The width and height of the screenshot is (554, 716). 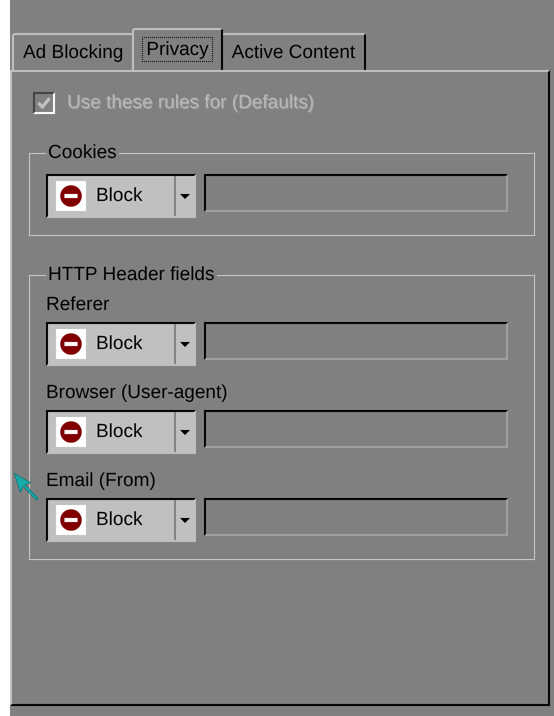 What do you see at coordinates (44, 103) in the screenshot?
I see `checkmark-icon` at bounding box center [44, 103].